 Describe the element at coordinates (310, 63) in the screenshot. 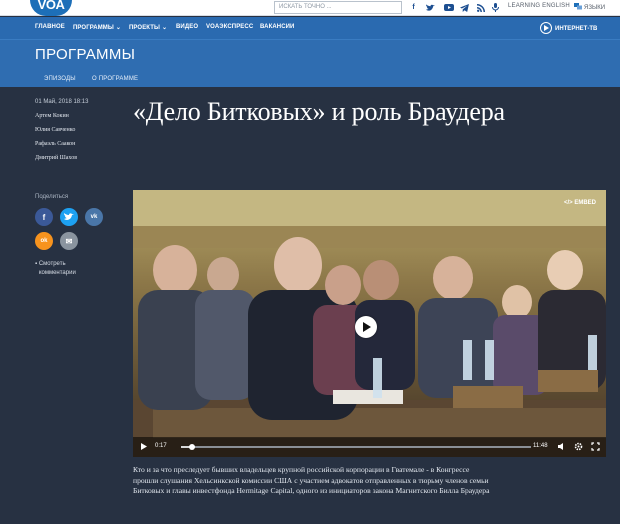

I see `section-header: ПРОГРАММЫ ЭПИЗОДЫ О ПРОГРАММЕ` at that location.